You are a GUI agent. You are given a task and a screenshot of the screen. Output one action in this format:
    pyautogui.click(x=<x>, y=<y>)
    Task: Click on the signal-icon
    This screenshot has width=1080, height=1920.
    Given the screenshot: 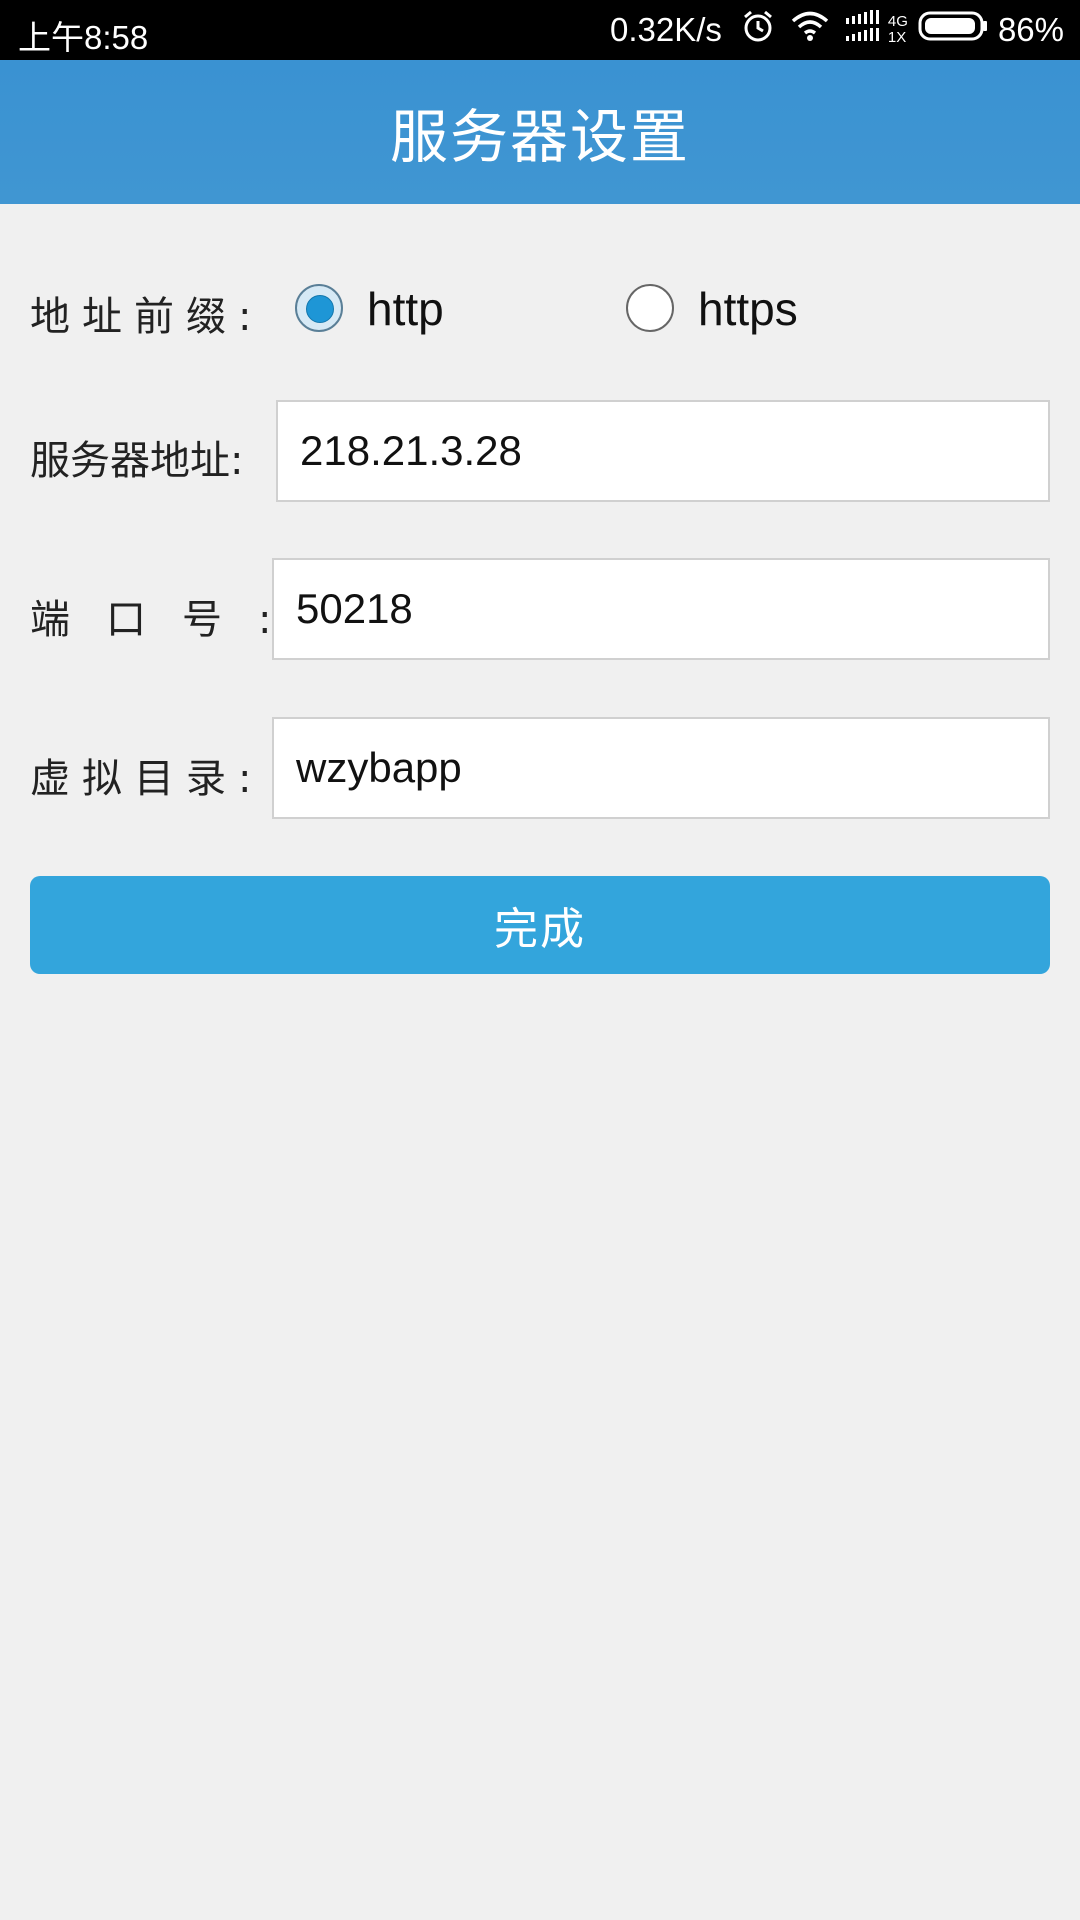 What is the action you would take?
    pyautogui.click(x=864, y=30)
    